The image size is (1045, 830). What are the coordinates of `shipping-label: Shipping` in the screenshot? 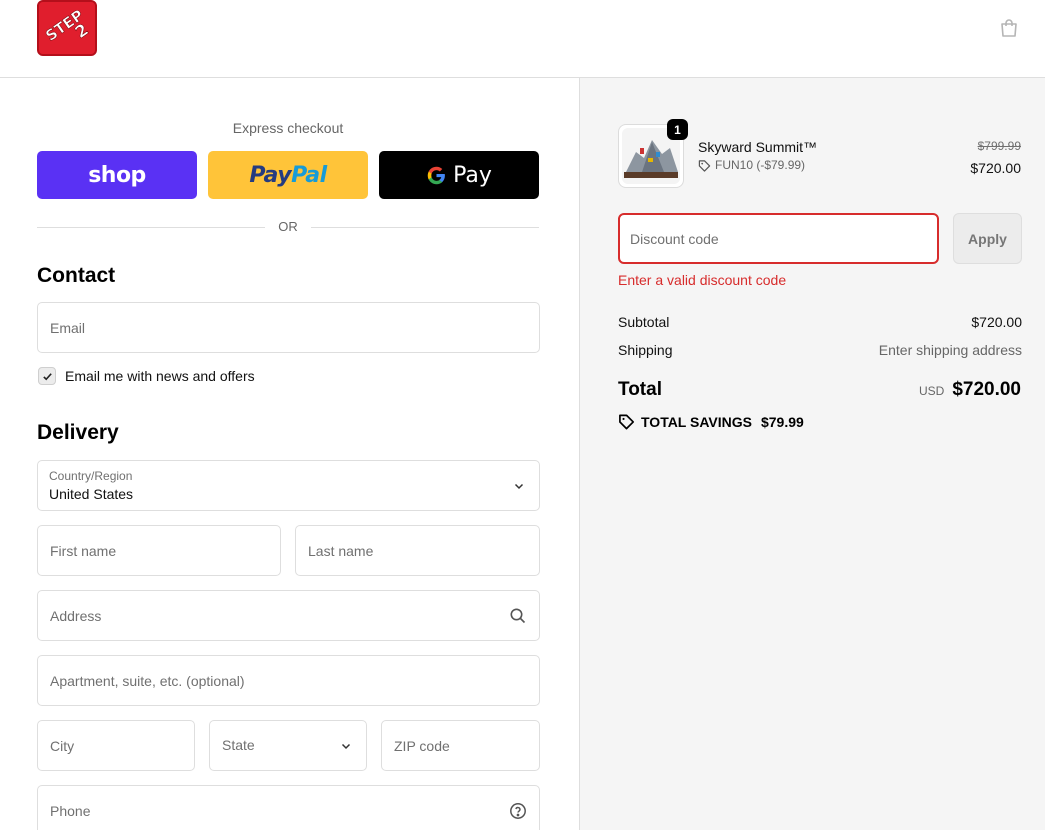 It's located at (645, 350).